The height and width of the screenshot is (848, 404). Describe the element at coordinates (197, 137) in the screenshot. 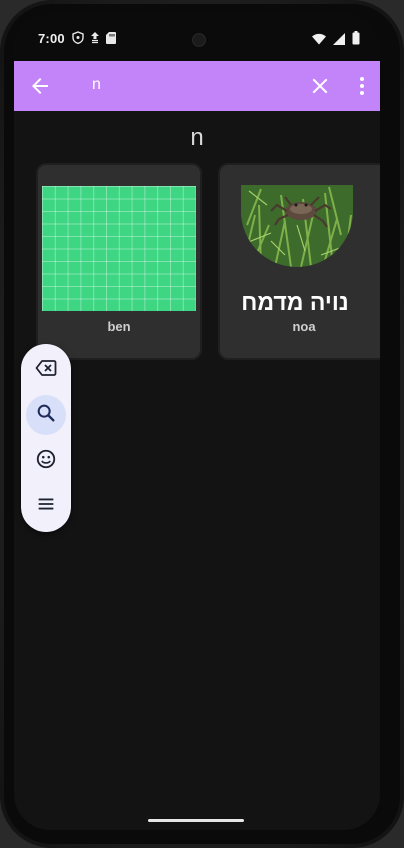

I see `section-title: n` at that location.